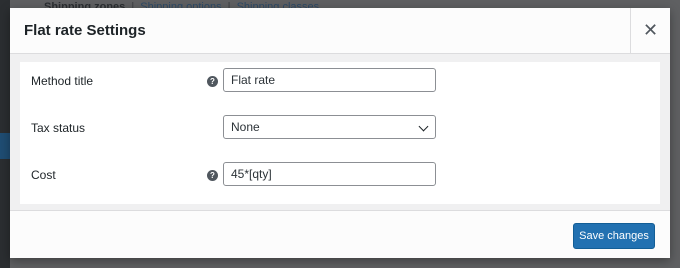 The width and height of the screenshot is (680, 268). I want to click on cost-row: Cost ? 45*[qty], so click(340, 176).